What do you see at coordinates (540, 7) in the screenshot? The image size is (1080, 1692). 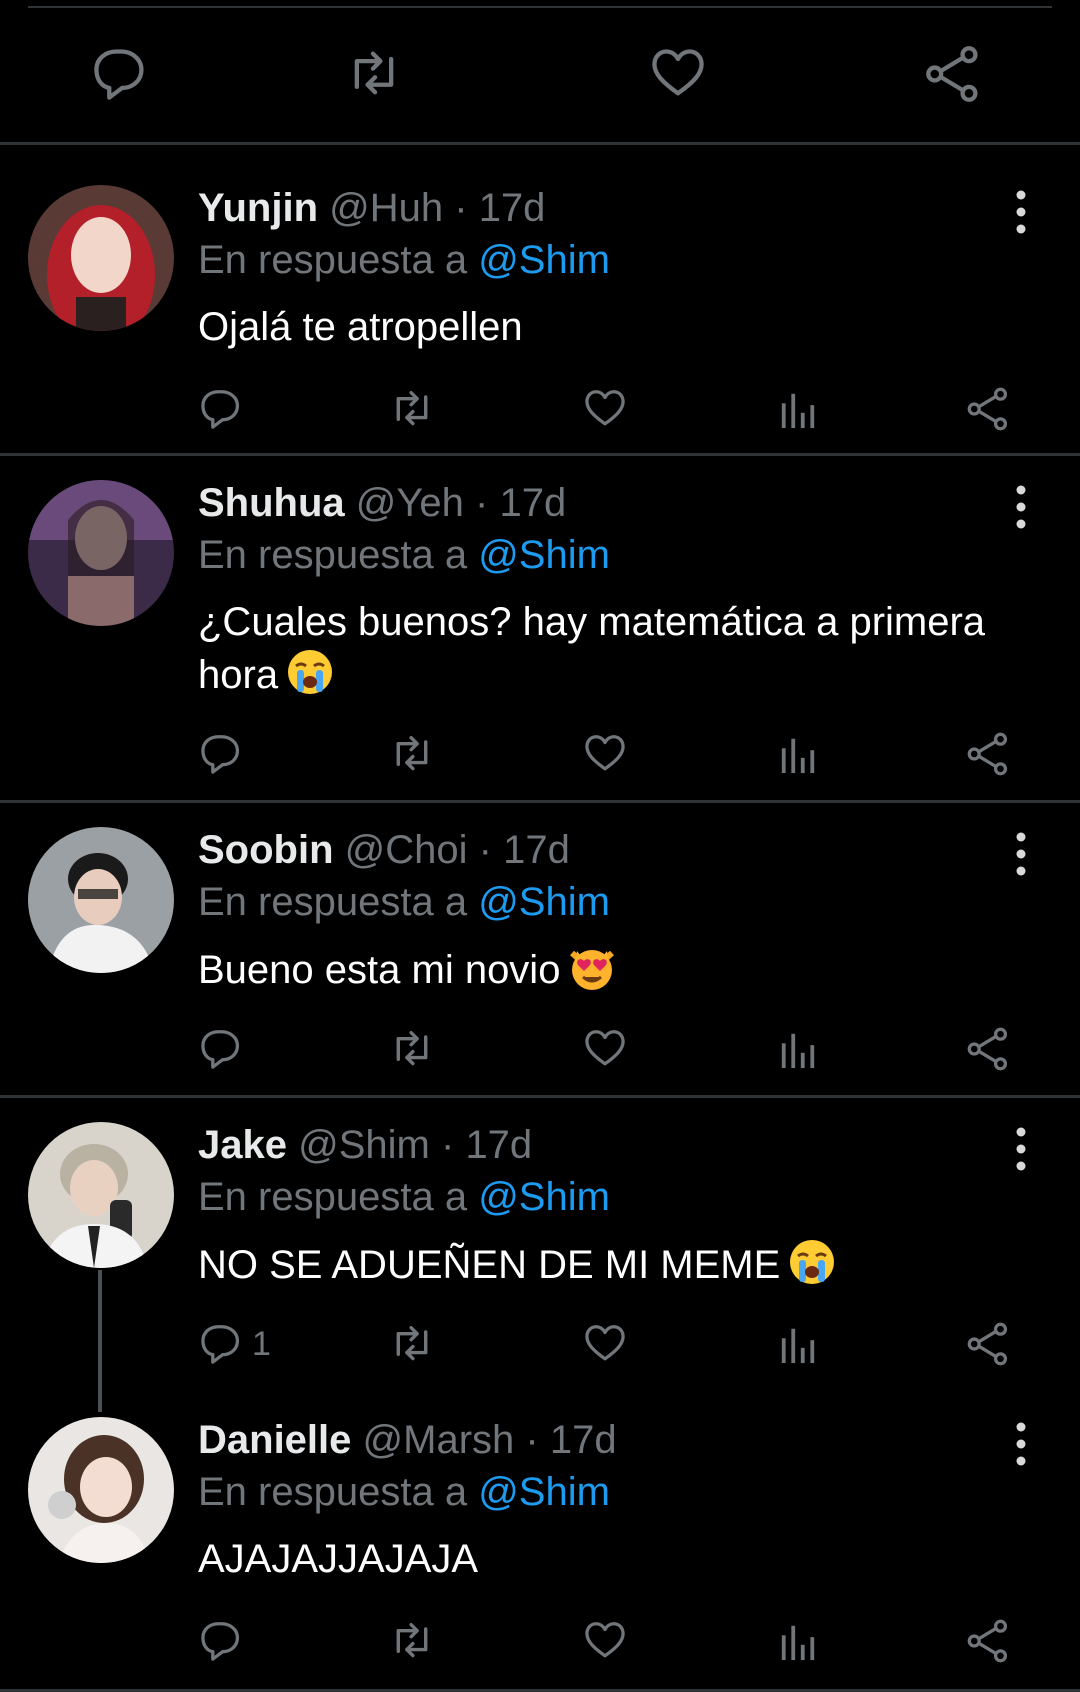 I see `top-divider` at bounding box center [540, 7].